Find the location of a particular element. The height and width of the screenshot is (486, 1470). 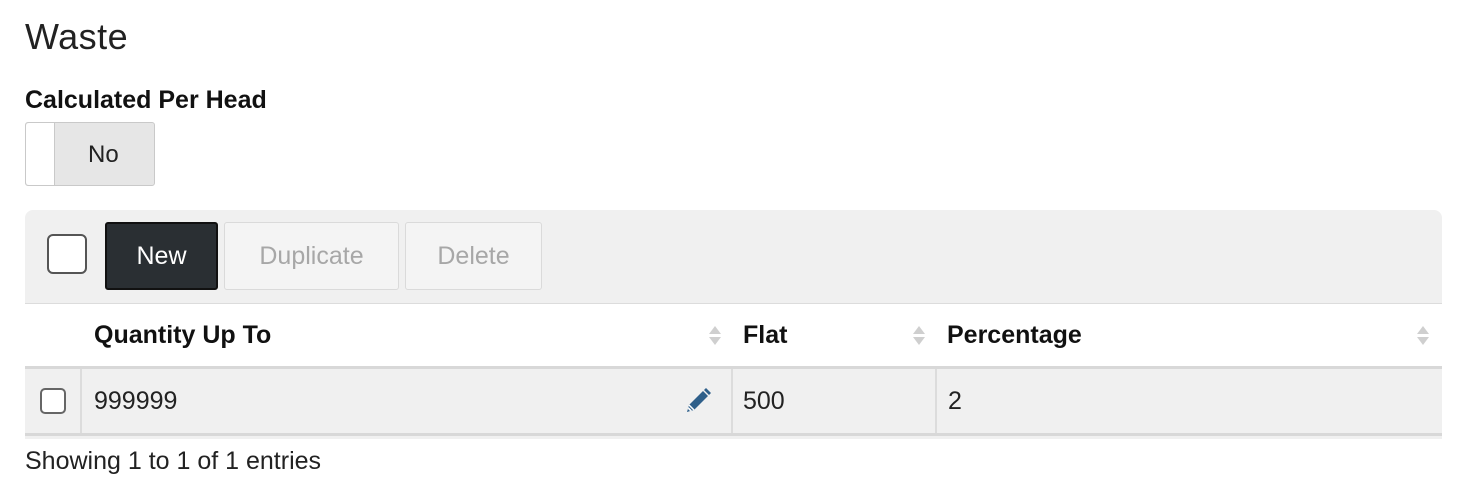

select-all-checkbox is located at coordinates (67, 254).